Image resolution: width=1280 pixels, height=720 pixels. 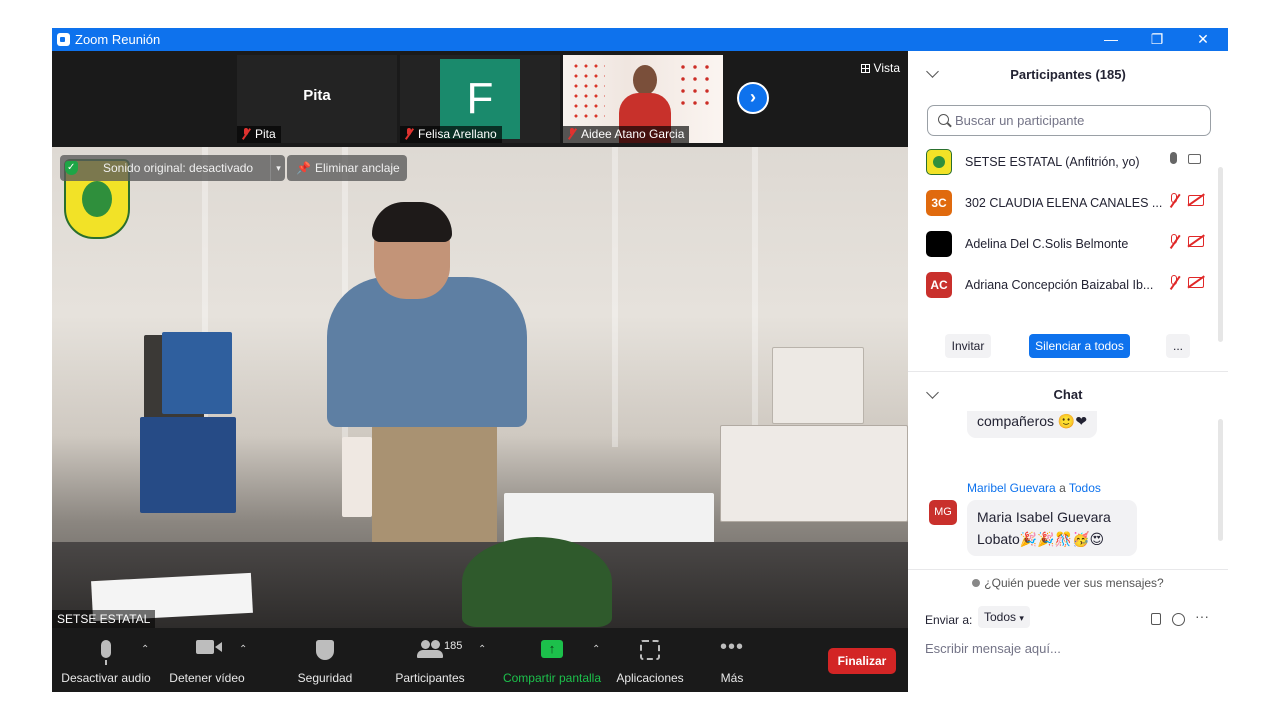 What do you see at coordinates (1063, 243) in the screenshot?
I see `participant-row: Adelina Del C.Solis Belmonte` at bounding box center [1063, 243].